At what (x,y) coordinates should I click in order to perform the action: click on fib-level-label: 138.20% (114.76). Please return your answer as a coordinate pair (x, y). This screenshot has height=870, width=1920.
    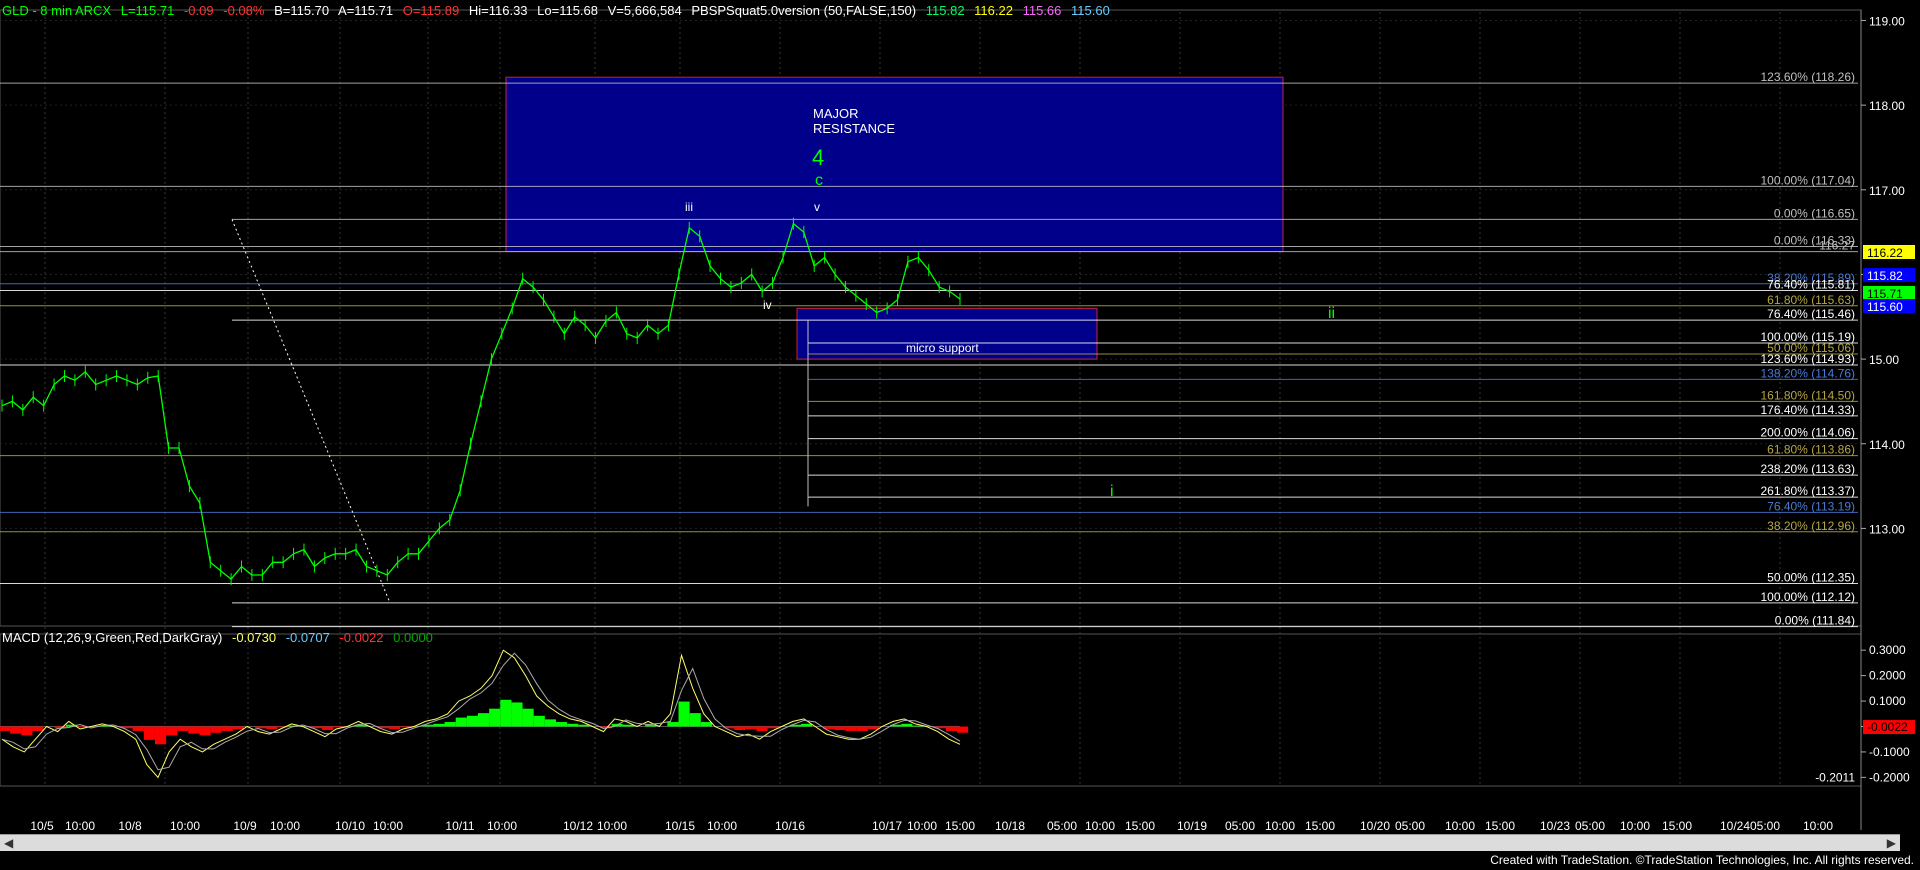
    Looking at the image, I should click on (1807, 373).